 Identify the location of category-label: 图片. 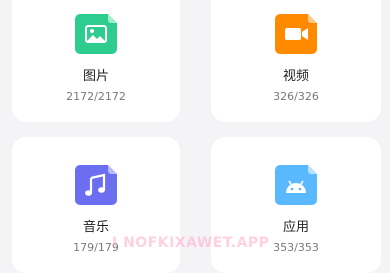
(95, 76).